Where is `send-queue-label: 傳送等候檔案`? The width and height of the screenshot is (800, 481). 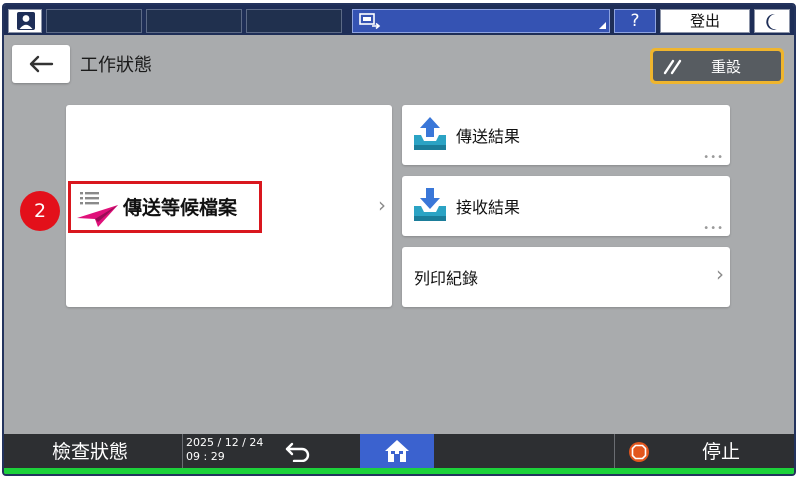 send-queue-label: 傳送等候檔案 is located at coordinates (180, 208).